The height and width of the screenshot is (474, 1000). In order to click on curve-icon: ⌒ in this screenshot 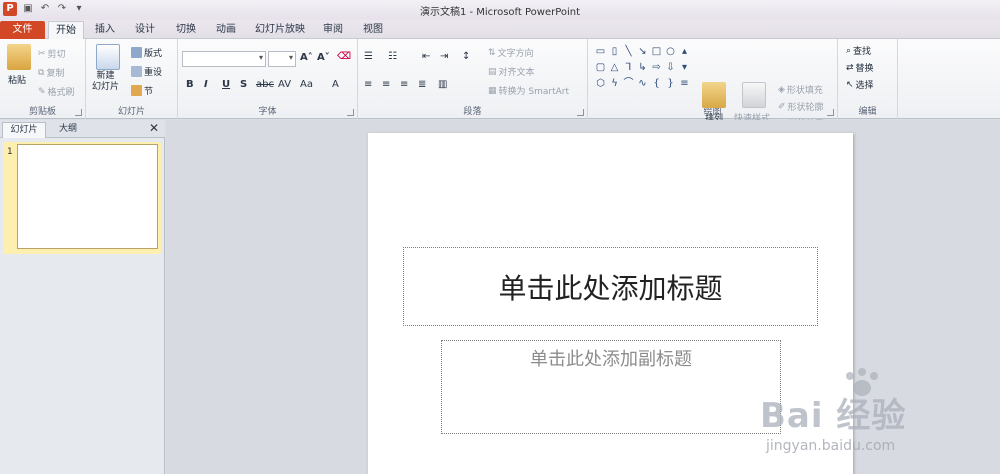, I will do `click(628, 84)`.